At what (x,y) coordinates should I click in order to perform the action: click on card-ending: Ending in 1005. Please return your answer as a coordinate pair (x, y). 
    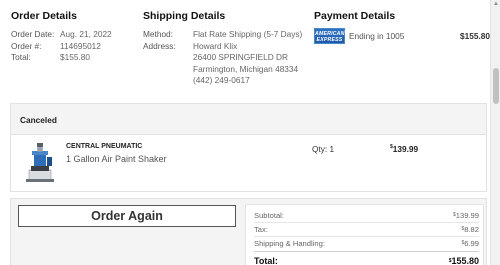
    Looking at the image, I should click on (377, 36).